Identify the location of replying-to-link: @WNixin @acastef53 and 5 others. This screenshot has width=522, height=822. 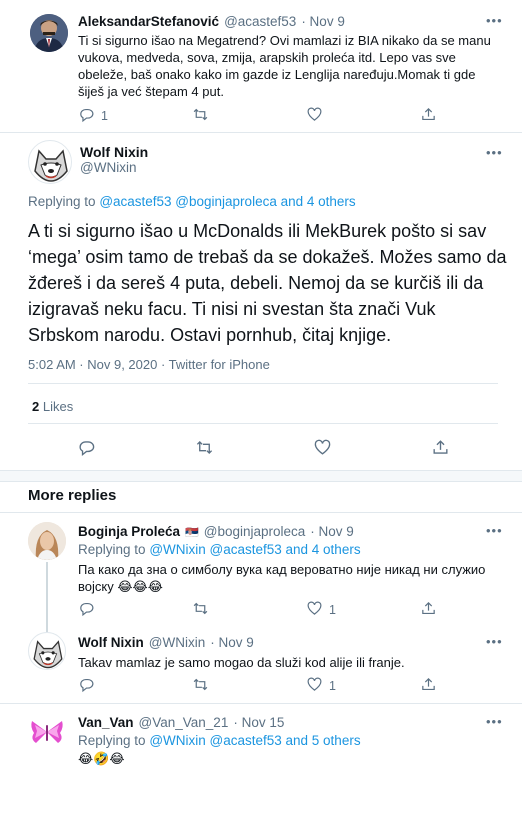
(254, 740).